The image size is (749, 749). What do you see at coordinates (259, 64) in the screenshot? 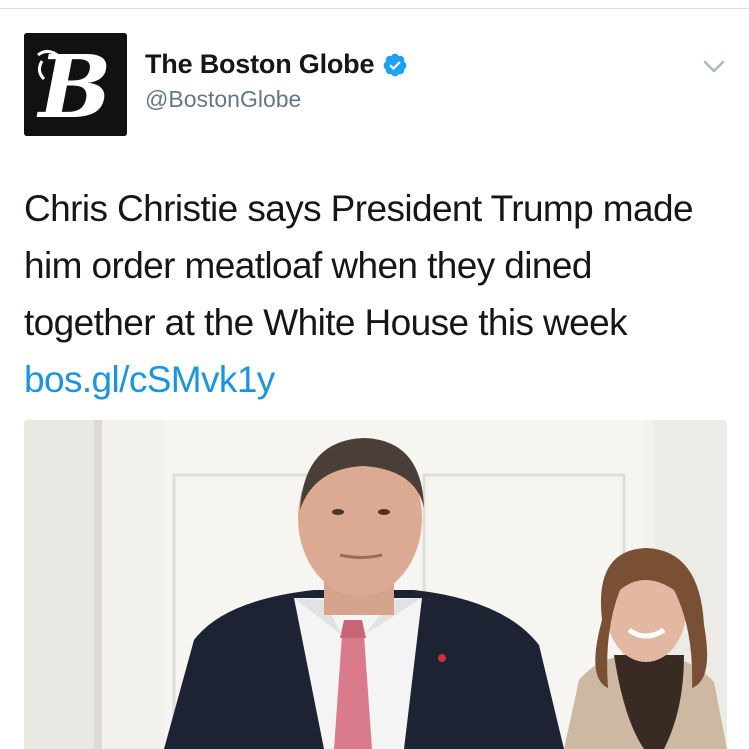
I see `author-display-name: The Boston Globe` at bounding box center [259, 64].